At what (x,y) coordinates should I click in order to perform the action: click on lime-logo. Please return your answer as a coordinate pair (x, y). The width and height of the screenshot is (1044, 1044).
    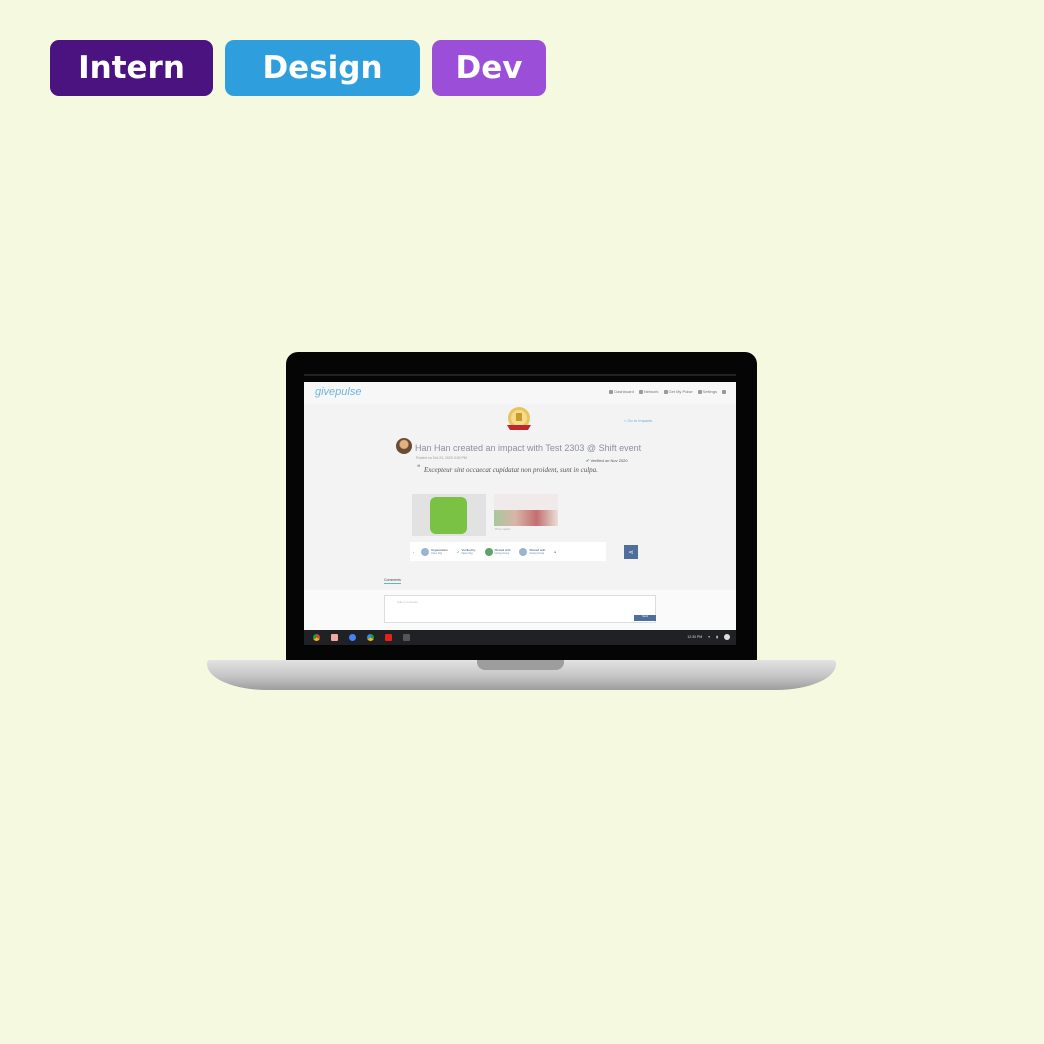
    Looking at the image, I should click on (448, 515).